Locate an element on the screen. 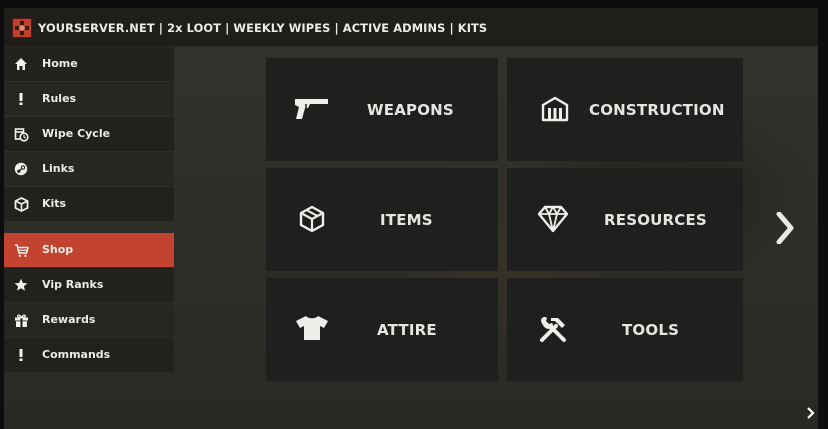 This screenshot has height=429, width=828. sidebar-item-label: Commands is located at coordinates (76, 354).